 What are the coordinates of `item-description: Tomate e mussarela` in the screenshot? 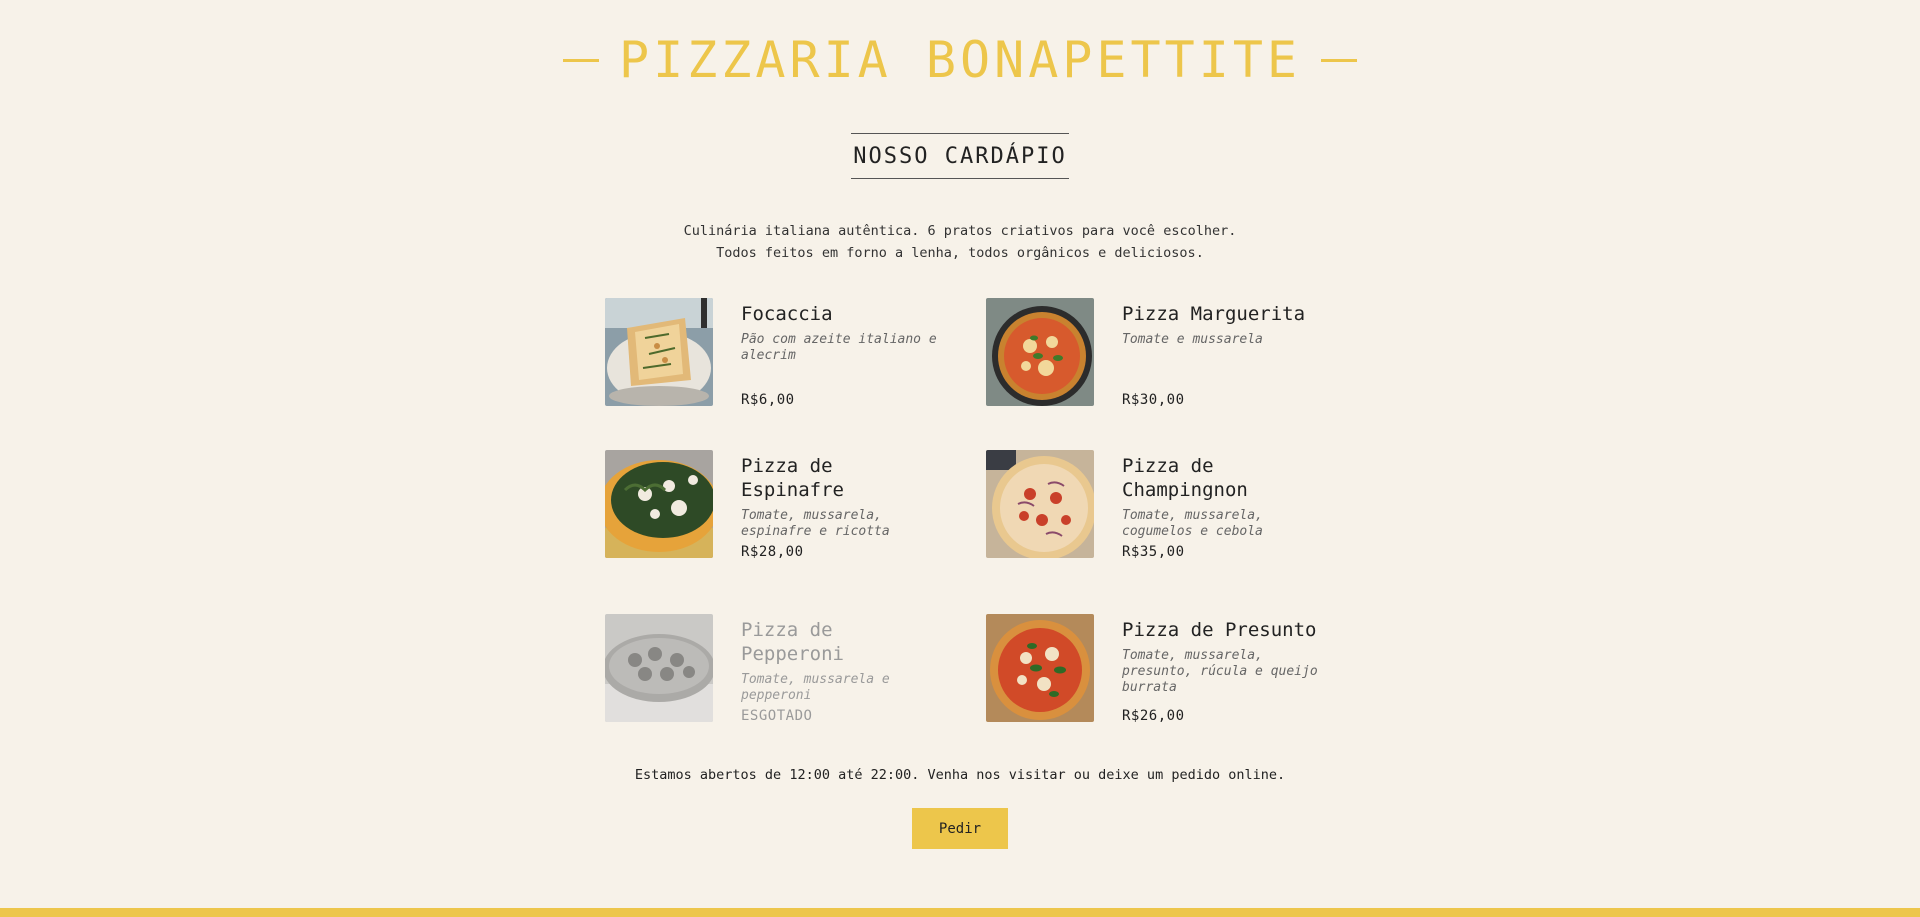 It's located at (1192, 339).